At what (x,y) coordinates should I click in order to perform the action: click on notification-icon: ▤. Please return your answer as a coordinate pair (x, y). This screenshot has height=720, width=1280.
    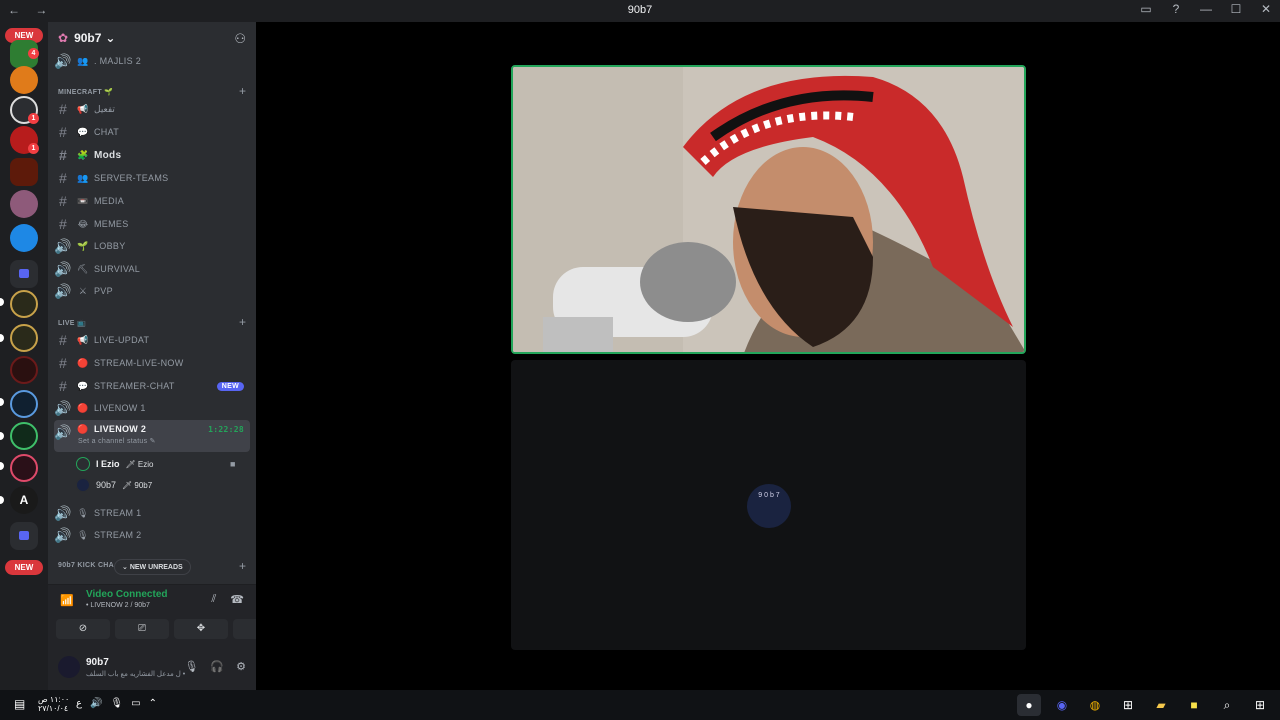
    Looking at the image, I should click on (19, 704).